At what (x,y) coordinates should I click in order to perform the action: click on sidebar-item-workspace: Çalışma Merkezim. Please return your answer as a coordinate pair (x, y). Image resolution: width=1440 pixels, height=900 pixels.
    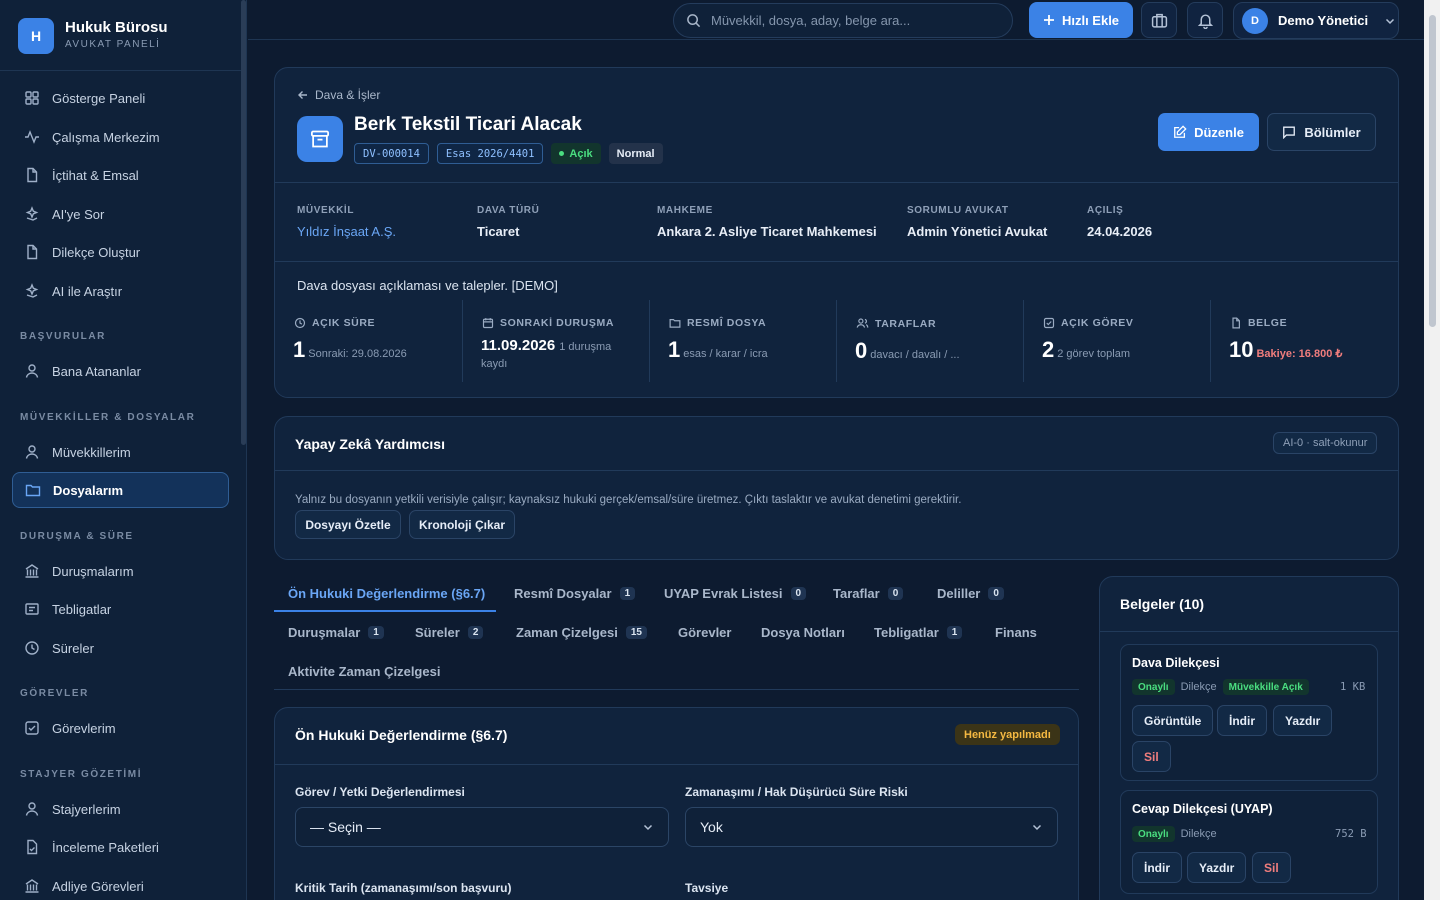
    Looking at the image, I should click on (120, 137).